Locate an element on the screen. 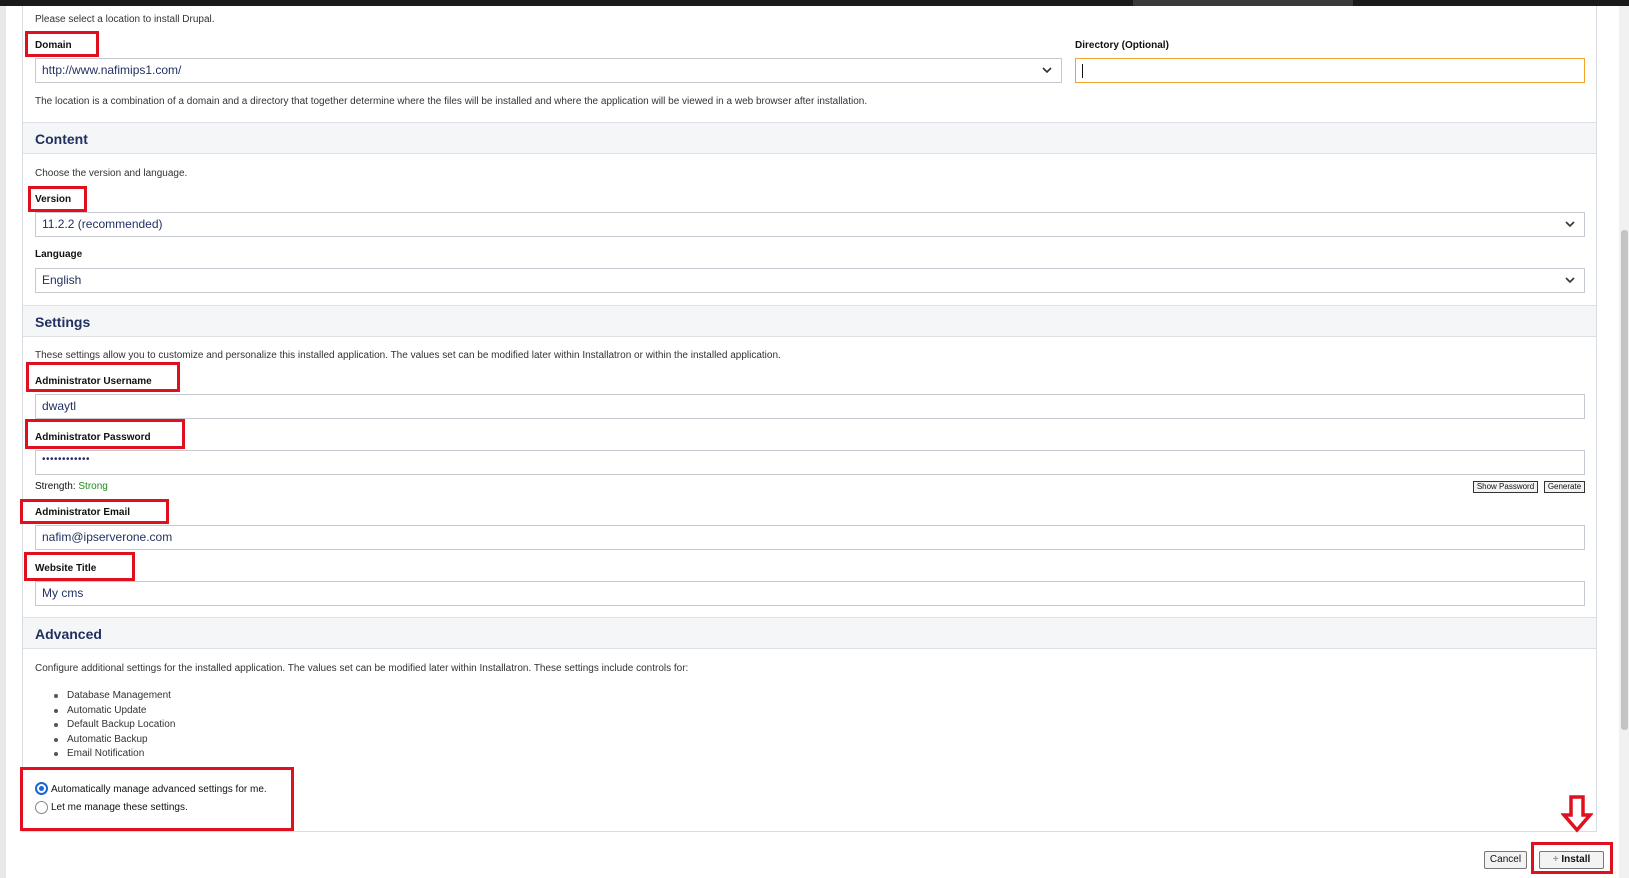  strength-value: Strong is located at coordinates (93, 486).